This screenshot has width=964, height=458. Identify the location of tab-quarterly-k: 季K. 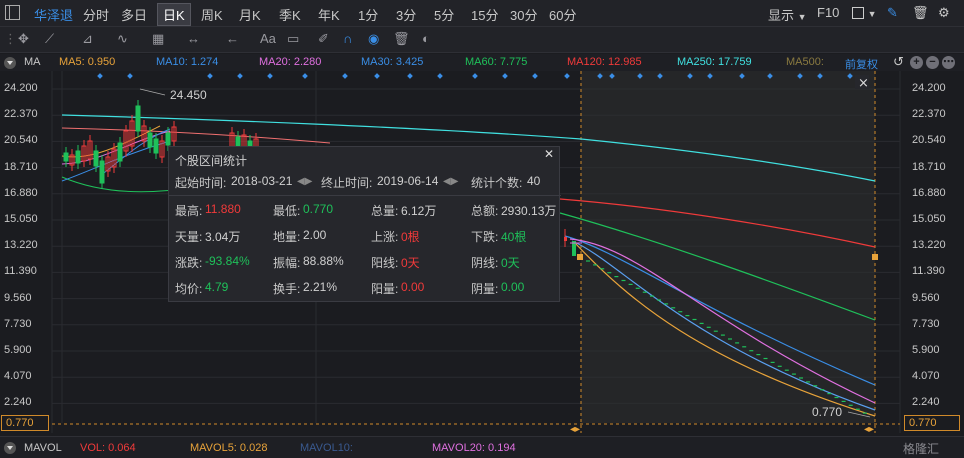
(290, 14).